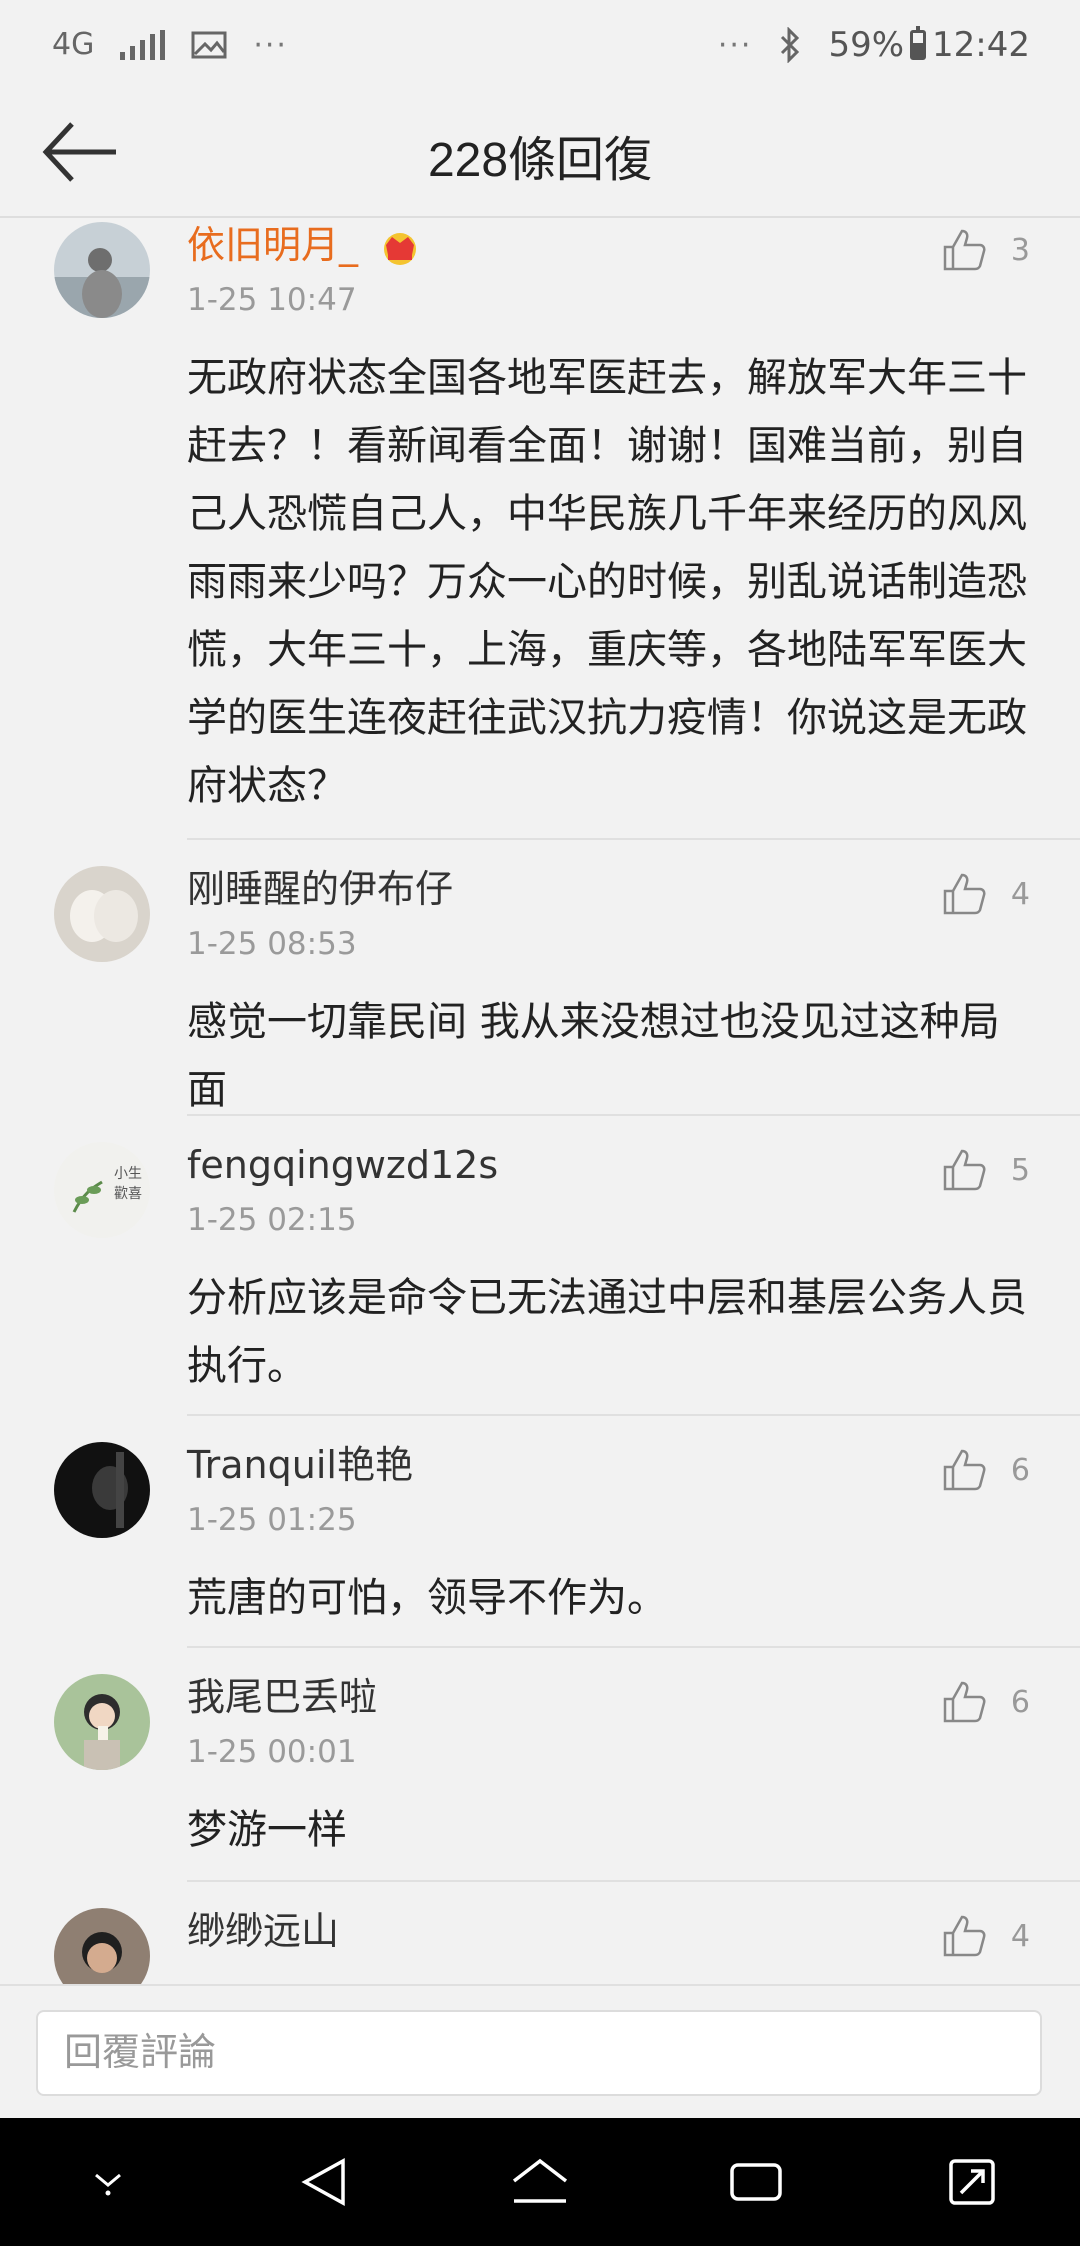 This screenshot has width=1080, height=2246. What do you see at coordinates (272, 1220) in the screenshot?
I see `comment-time: 1-25 02:15` at bounding box center [272, 1220].